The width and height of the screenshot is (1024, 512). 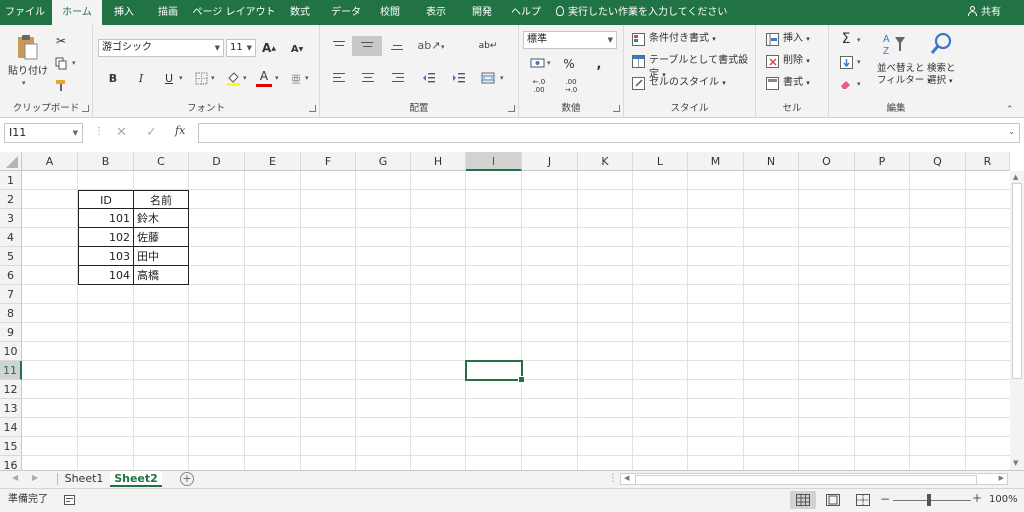 What do you see at coordinates (74, 63) in the screenshot?
I see `copy-dropdown-icon: ▾` at bounding box center [74, 63].